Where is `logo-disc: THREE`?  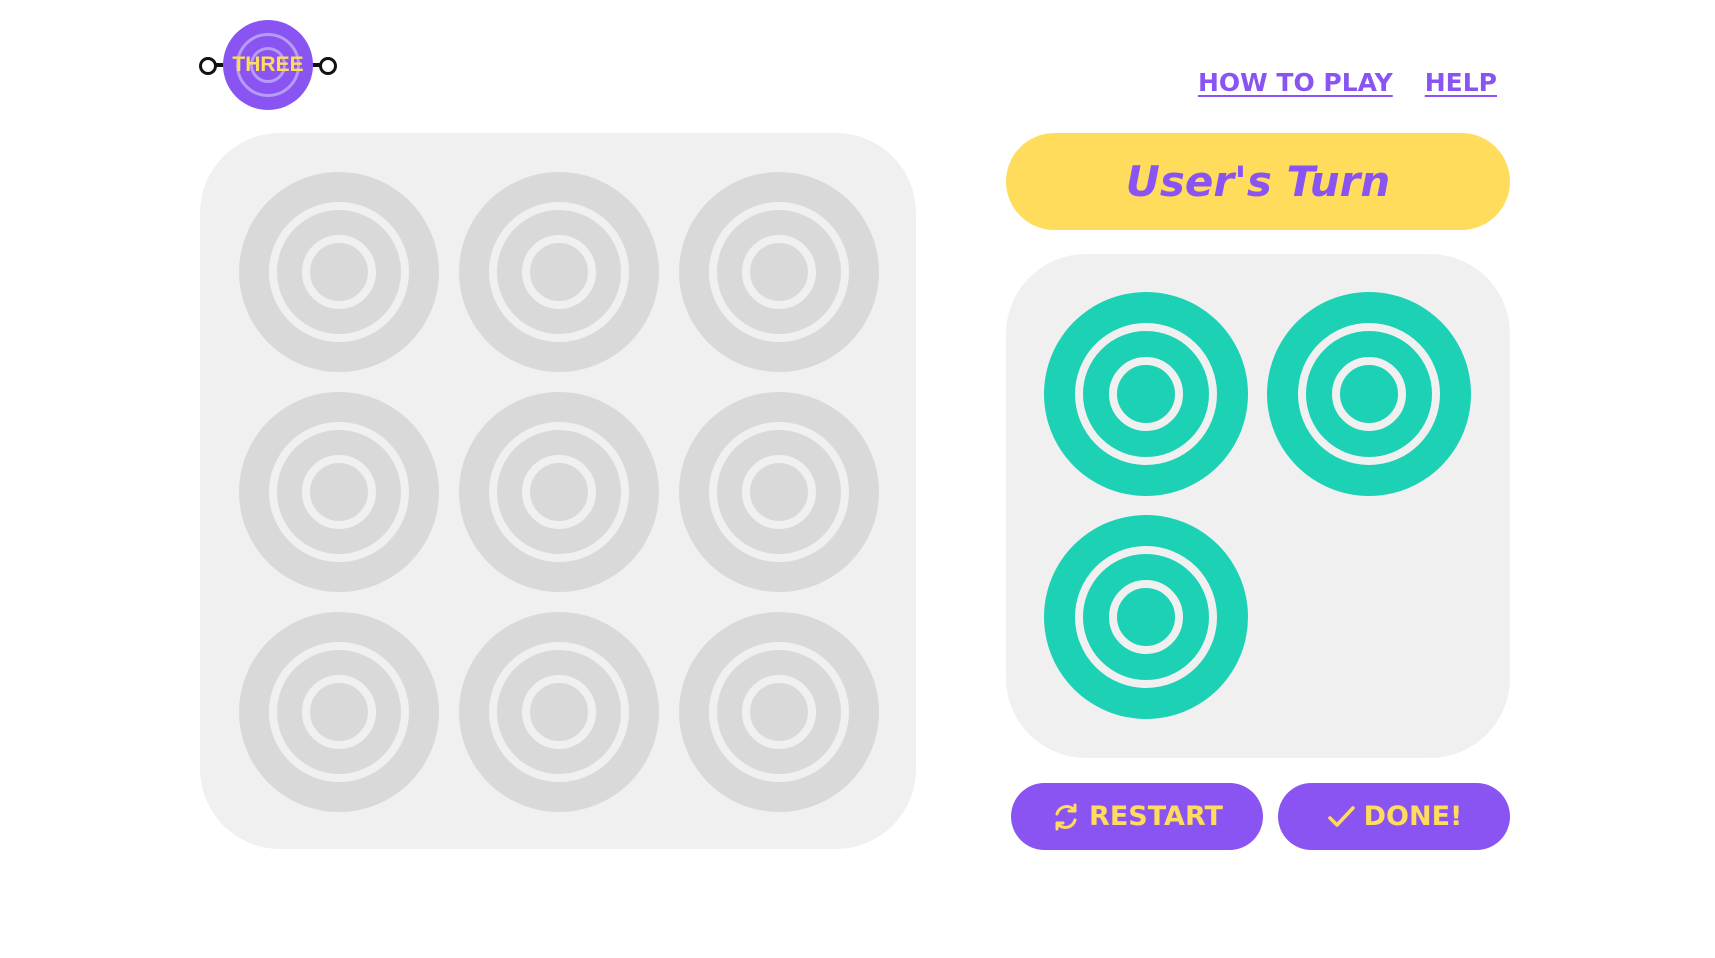
logo-disc: THREE is located at coordinates (268, 65).